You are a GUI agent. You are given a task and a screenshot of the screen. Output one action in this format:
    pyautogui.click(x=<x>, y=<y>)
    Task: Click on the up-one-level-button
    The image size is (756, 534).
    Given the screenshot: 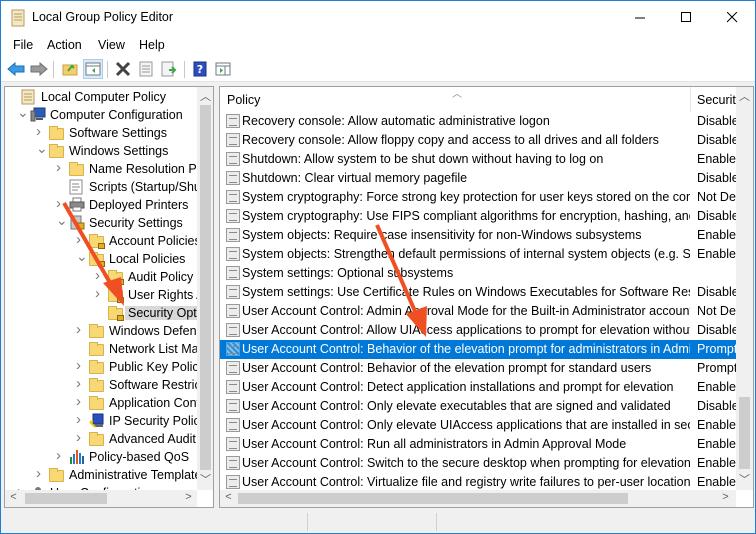 What is the action you would take?
    pyautogui.click(x=70, y=69)
    